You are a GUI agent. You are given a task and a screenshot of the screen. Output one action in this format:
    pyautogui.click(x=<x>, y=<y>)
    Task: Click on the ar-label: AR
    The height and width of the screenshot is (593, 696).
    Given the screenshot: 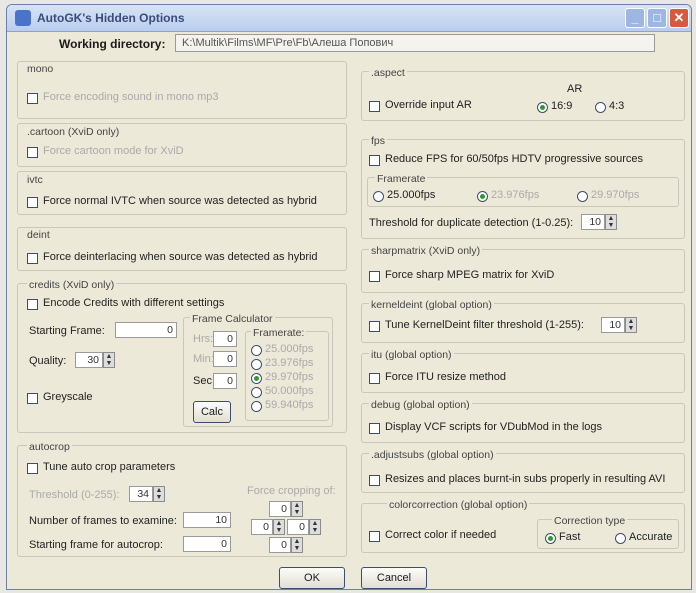 What is the action you would take?
    pyautogui.click(x=575, y=89)
    